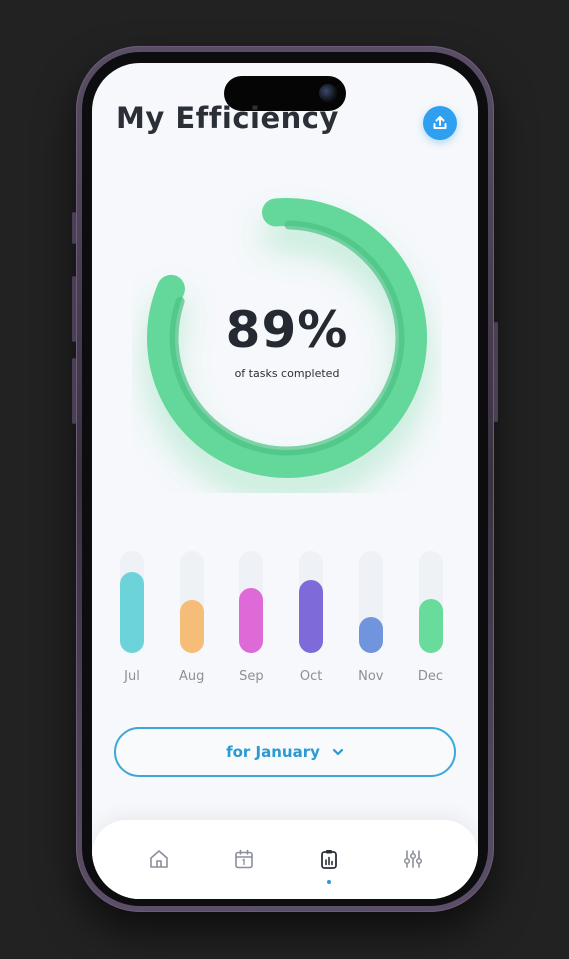  Describe the element at coordinates (74, 391) in the screenshot. I see `volume-down-button` at that location.